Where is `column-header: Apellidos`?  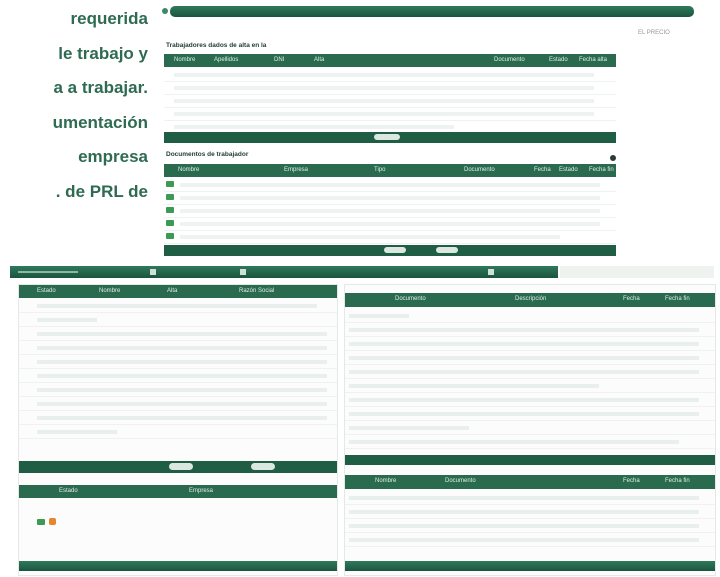 column-header: Apellidos is located at coordinates (226, 60).